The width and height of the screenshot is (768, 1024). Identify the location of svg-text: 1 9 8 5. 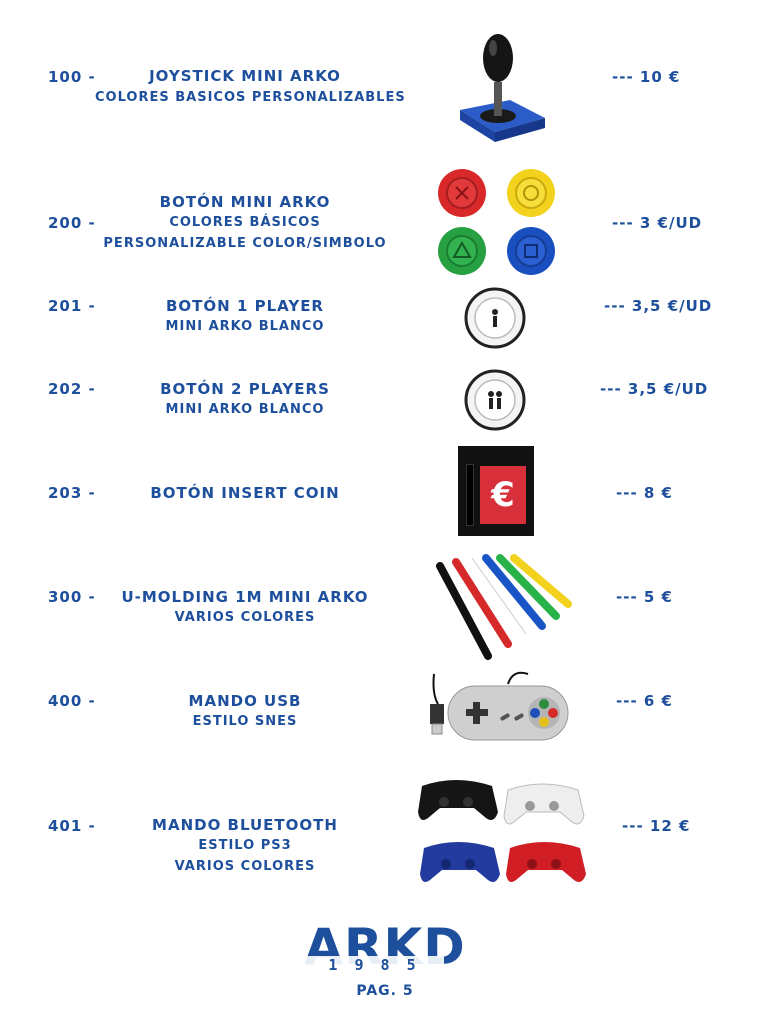
(373, 965).